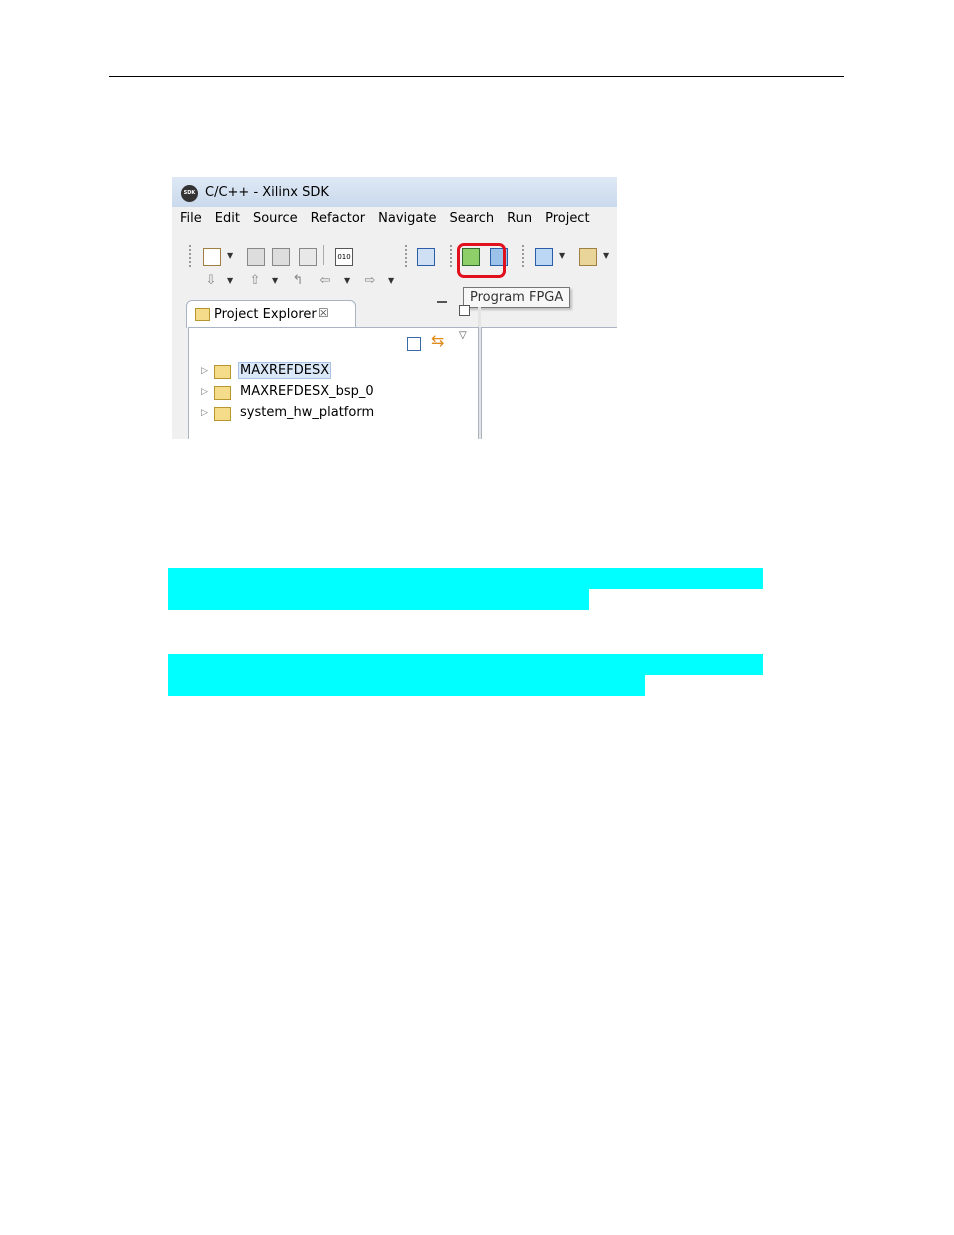  What do you see at coordinates (338, 222) in the screenshot?
I see `menu-refactor: Refactor` at bounding box center [338, 222].